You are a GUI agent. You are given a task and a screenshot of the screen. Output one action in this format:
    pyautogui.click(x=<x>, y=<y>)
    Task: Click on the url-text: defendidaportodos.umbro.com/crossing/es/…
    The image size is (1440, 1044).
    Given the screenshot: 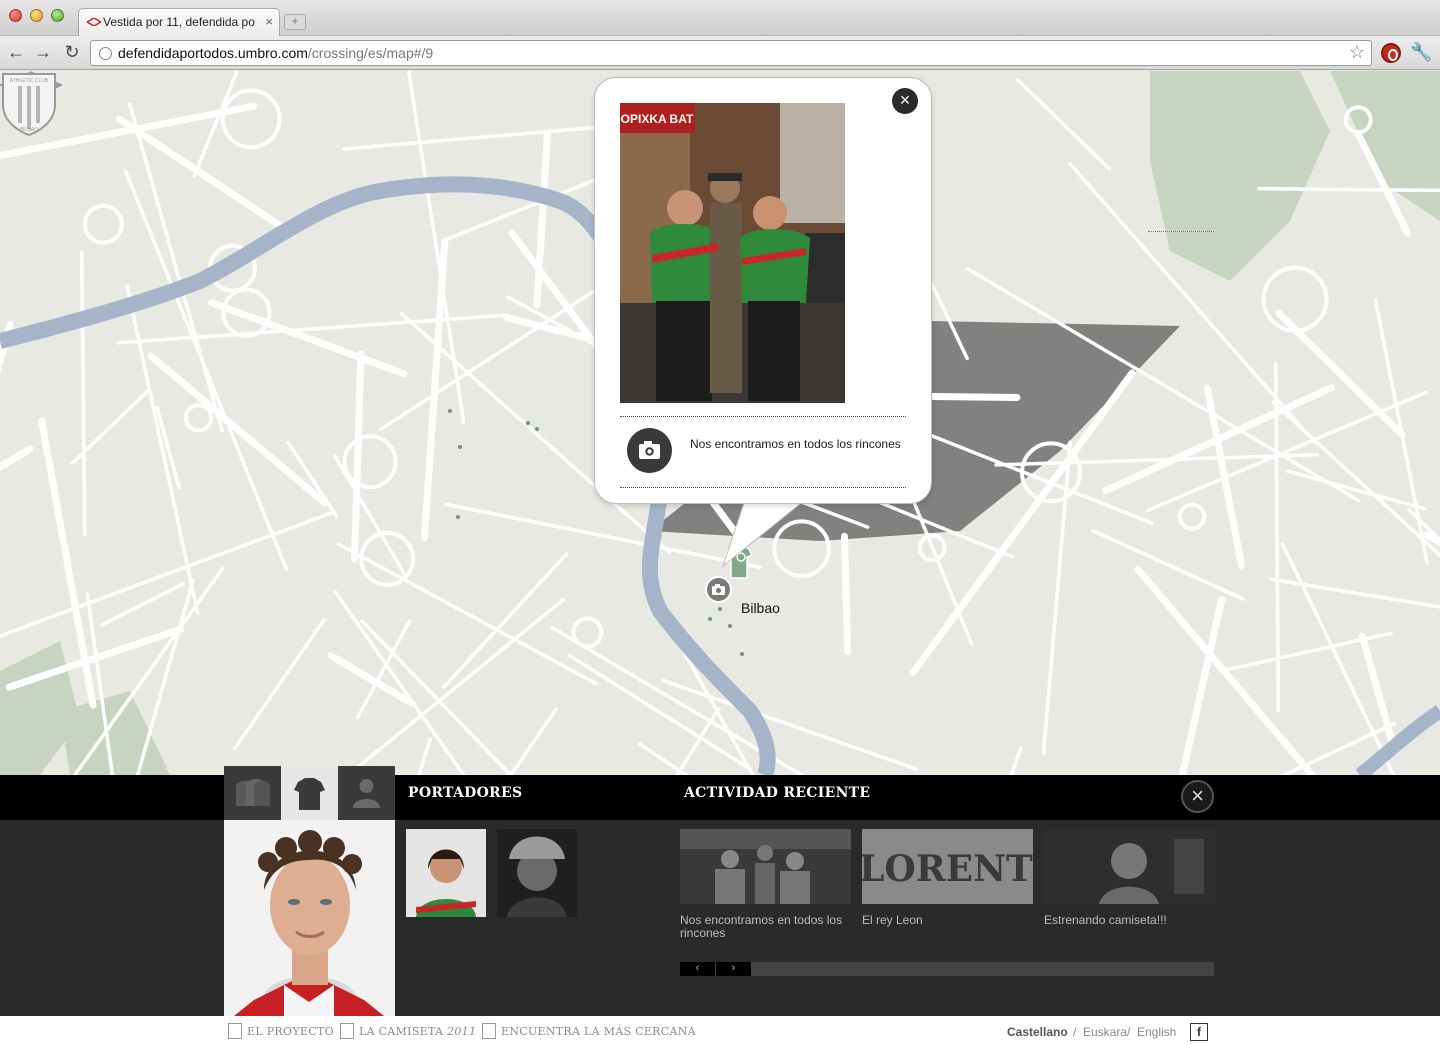 What is the action you would take?
    pyautogui.click(x=275, y=53)
    